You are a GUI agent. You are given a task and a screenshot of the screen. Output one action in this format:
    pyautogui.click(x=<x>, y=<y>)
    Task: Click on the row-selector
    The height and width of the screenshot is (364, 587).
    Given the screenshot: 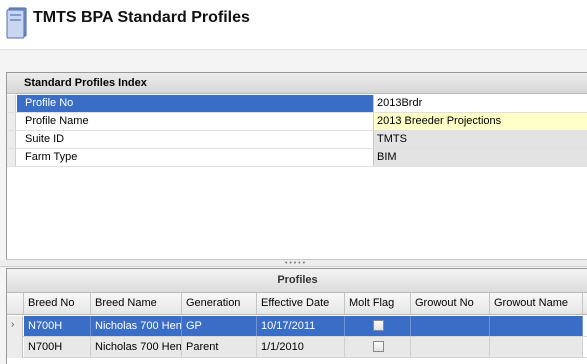 What is the action you would take?
    pyautogui.click(x=15, y=347)
    